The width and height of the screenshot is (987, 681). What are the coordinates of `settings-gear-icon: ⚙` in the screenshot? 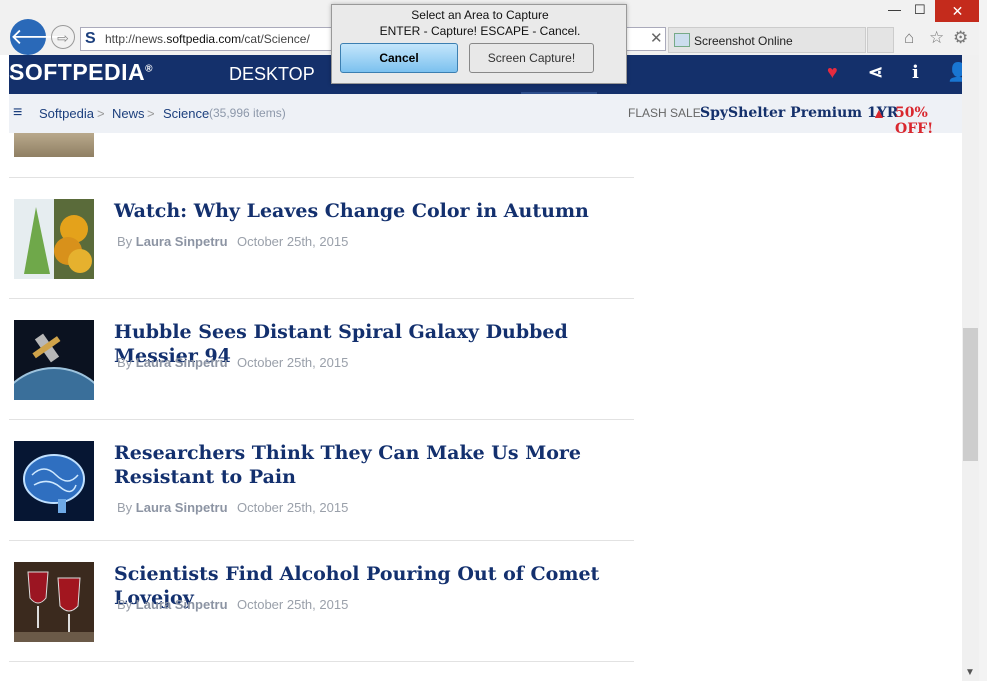 It's located at (960, 38).